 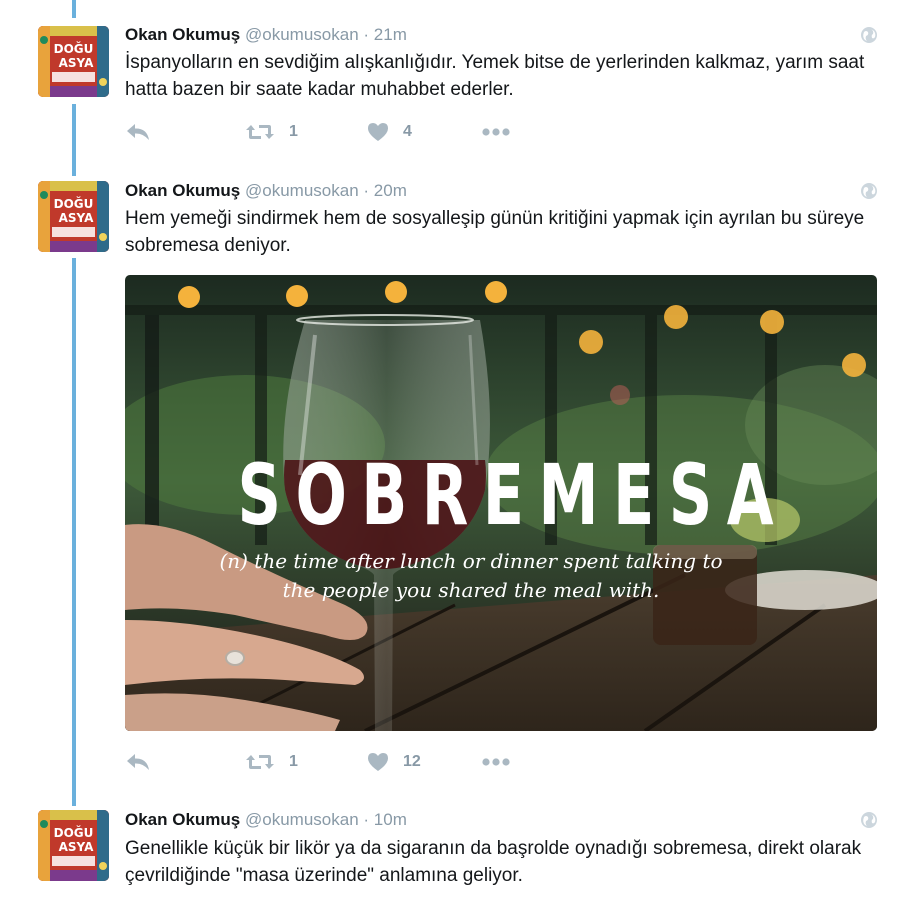 What do you see at coordinates (390, 819) in the screenshot?
I see `timestamp: 10m` at bounding box center [390, 819].